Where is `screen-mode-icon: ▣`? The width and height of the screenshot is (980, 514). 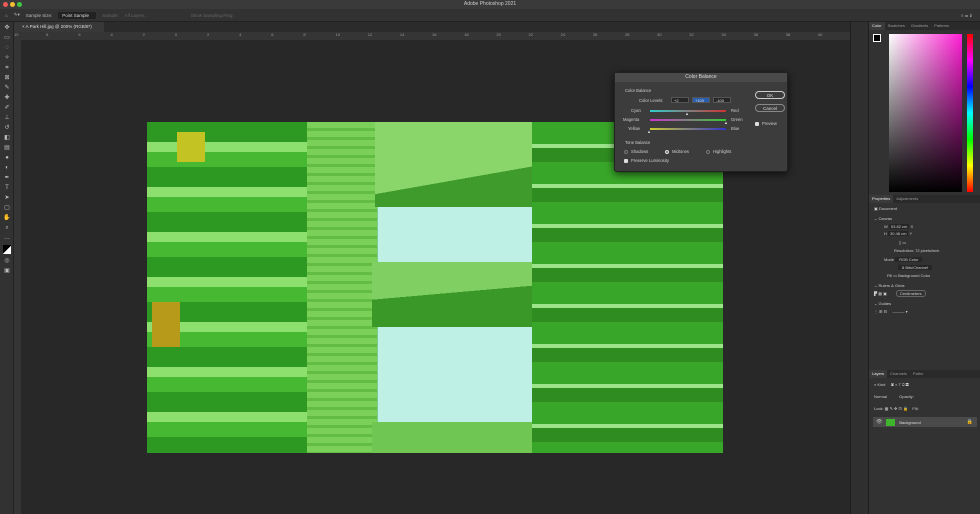
screen-mode-icon: ▣ is located at coordinates (7, 271).